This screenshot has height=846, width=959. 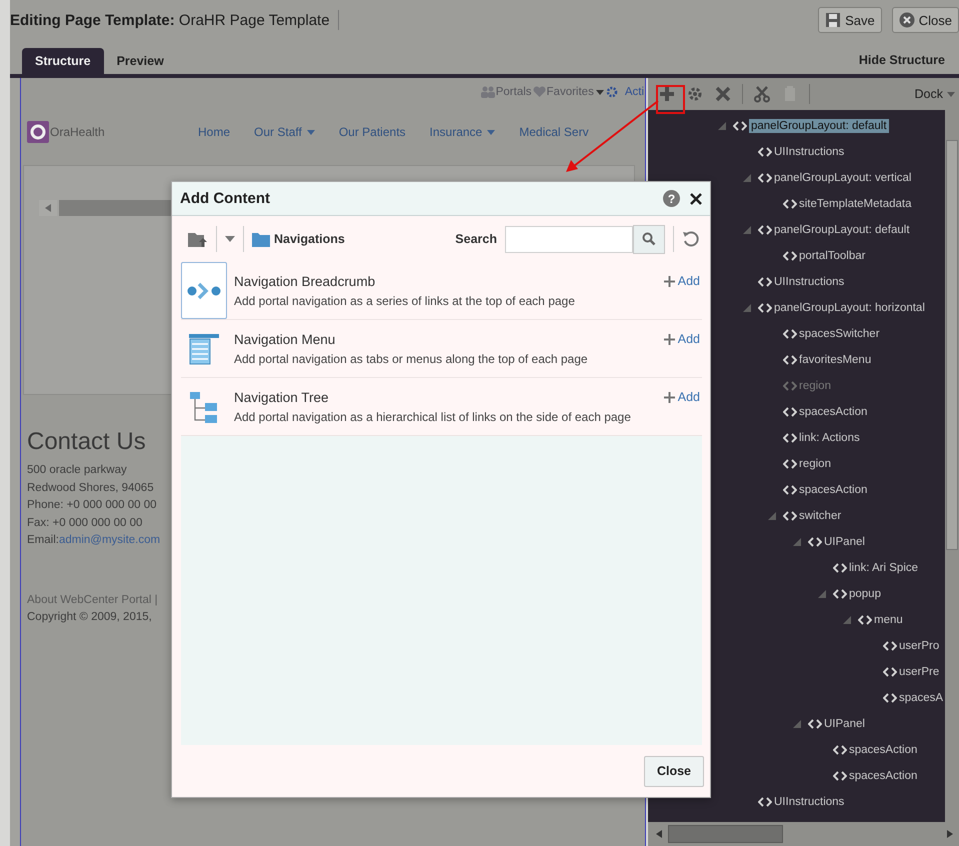 I want to click on delete-icon, so click(x=723, y=94).